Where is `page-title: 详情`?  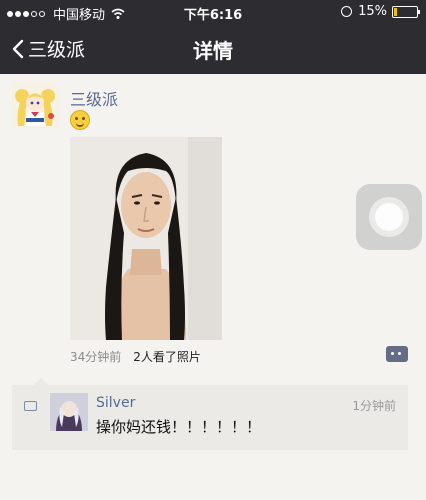 page-title: 详情 is located at coordinates (213, 51).